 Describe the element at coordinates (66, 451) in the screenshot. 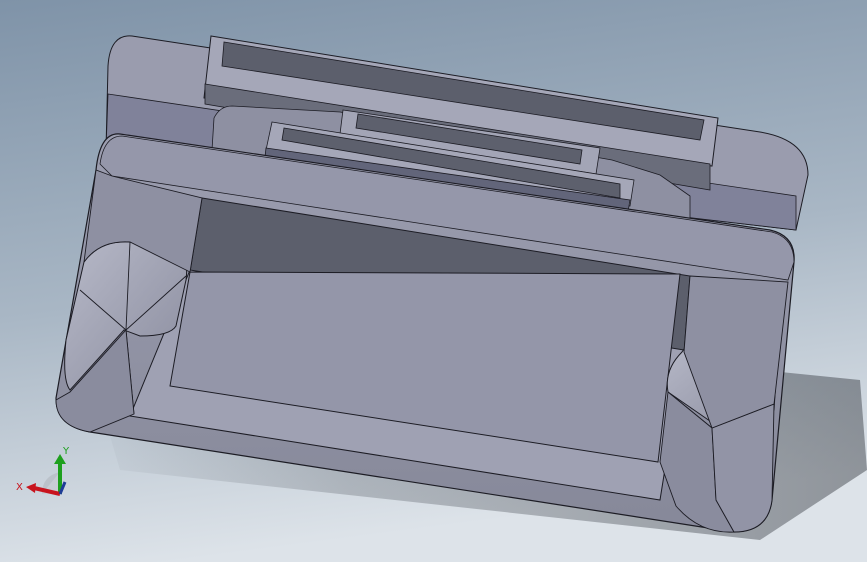

I see `triad-y-label: Y` at that location.